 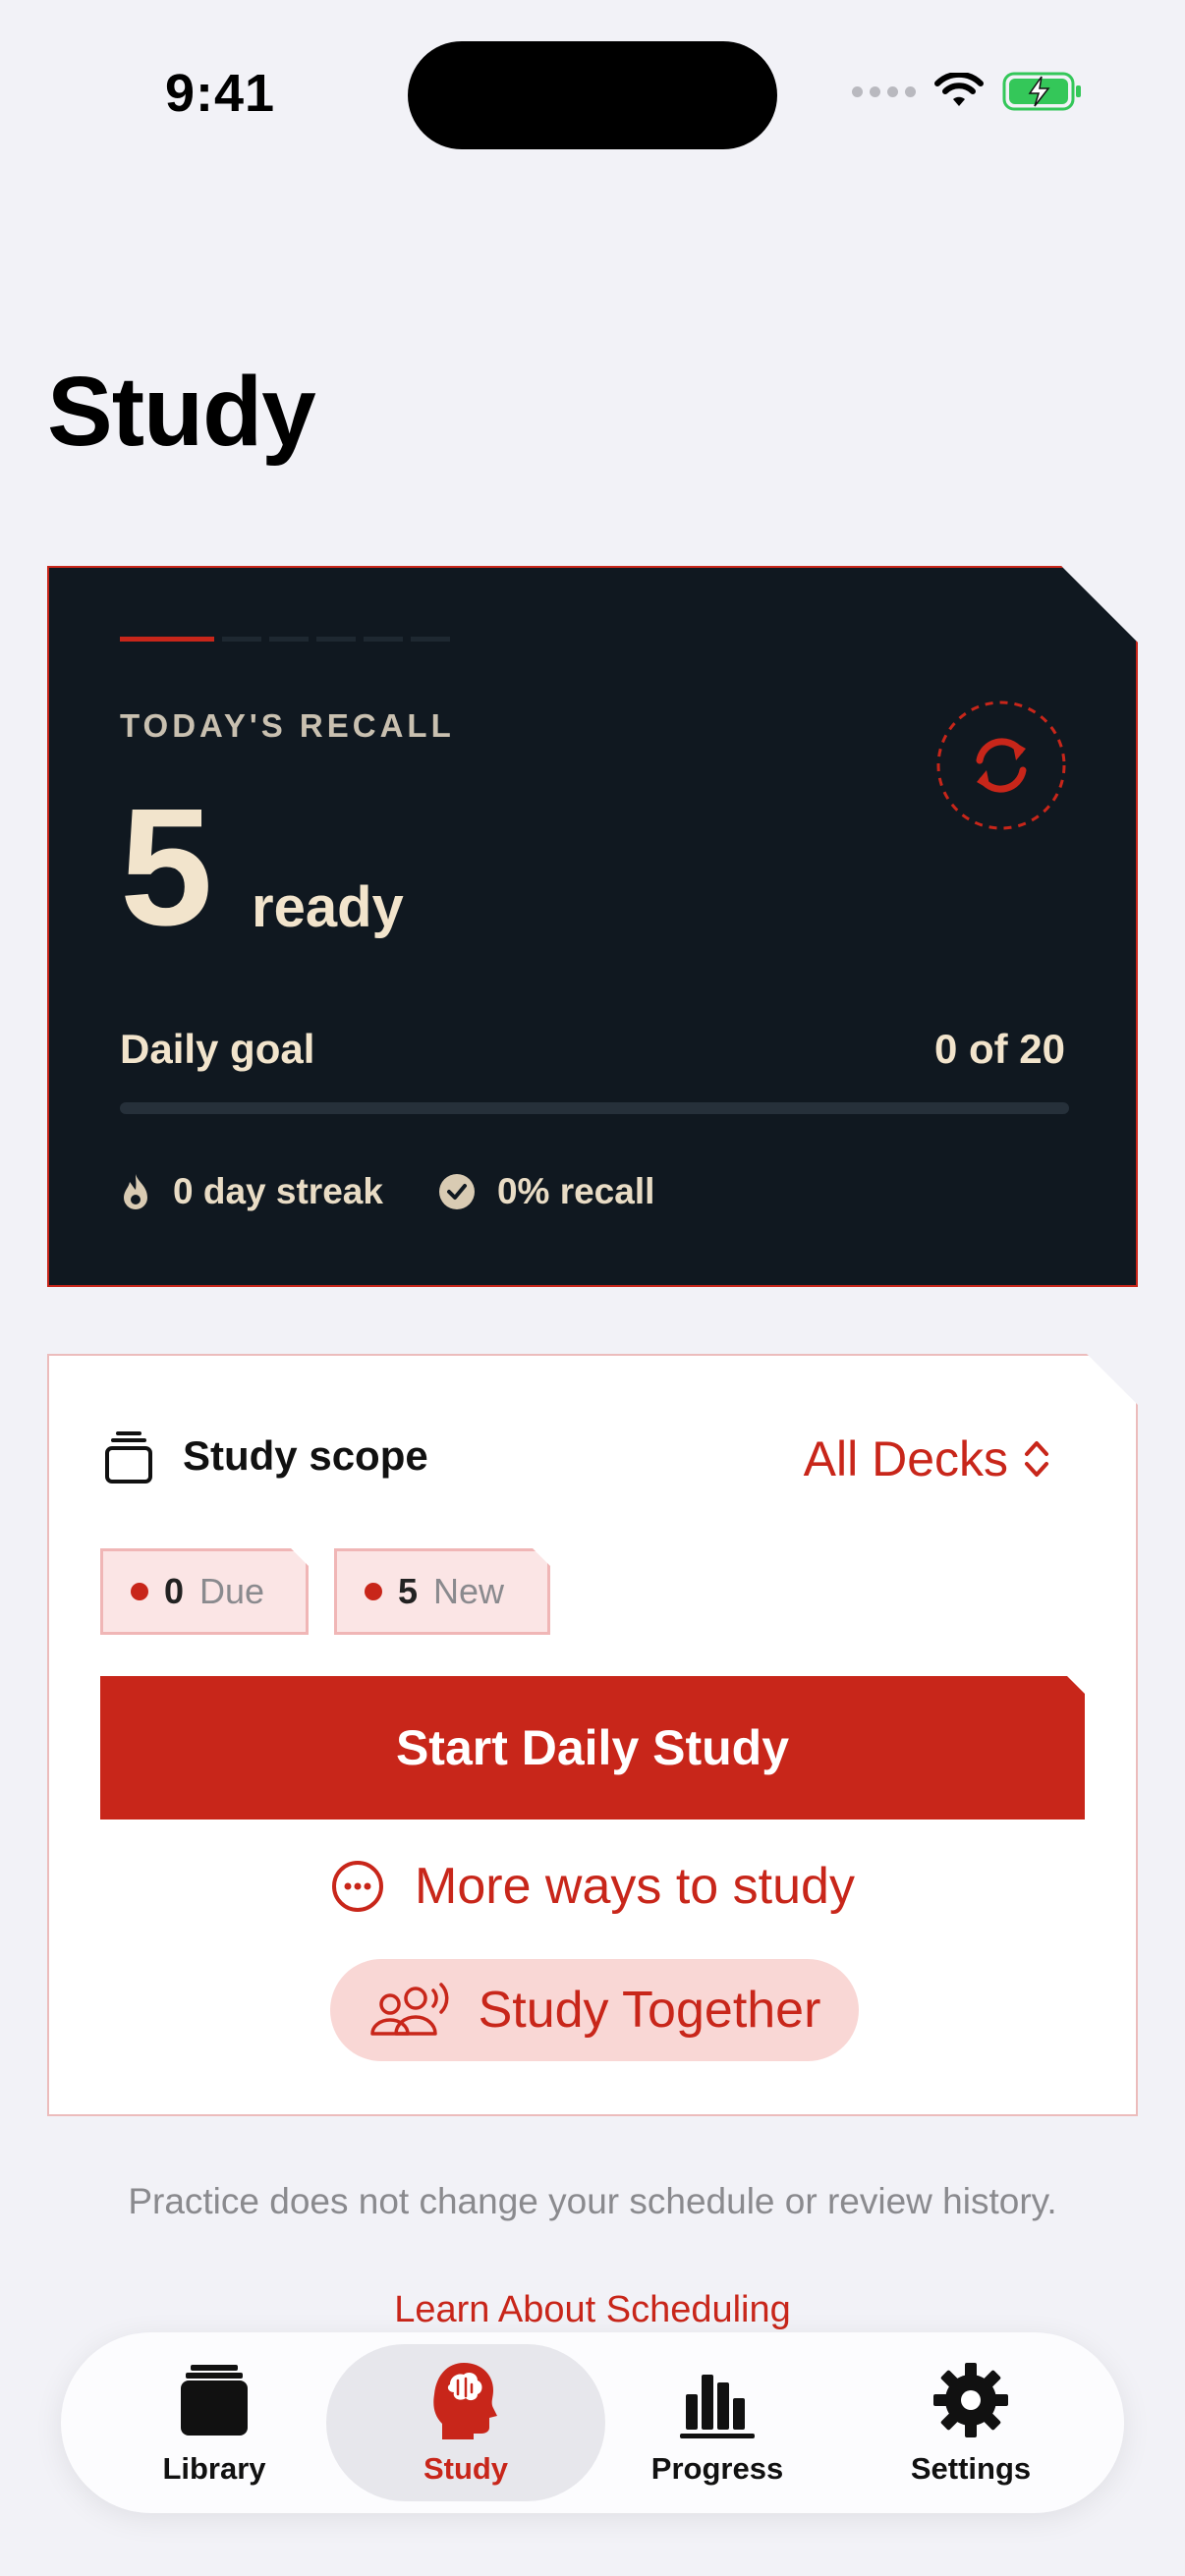 I want to click on checkmark-circle-icon, so click(x=457, y=1191).